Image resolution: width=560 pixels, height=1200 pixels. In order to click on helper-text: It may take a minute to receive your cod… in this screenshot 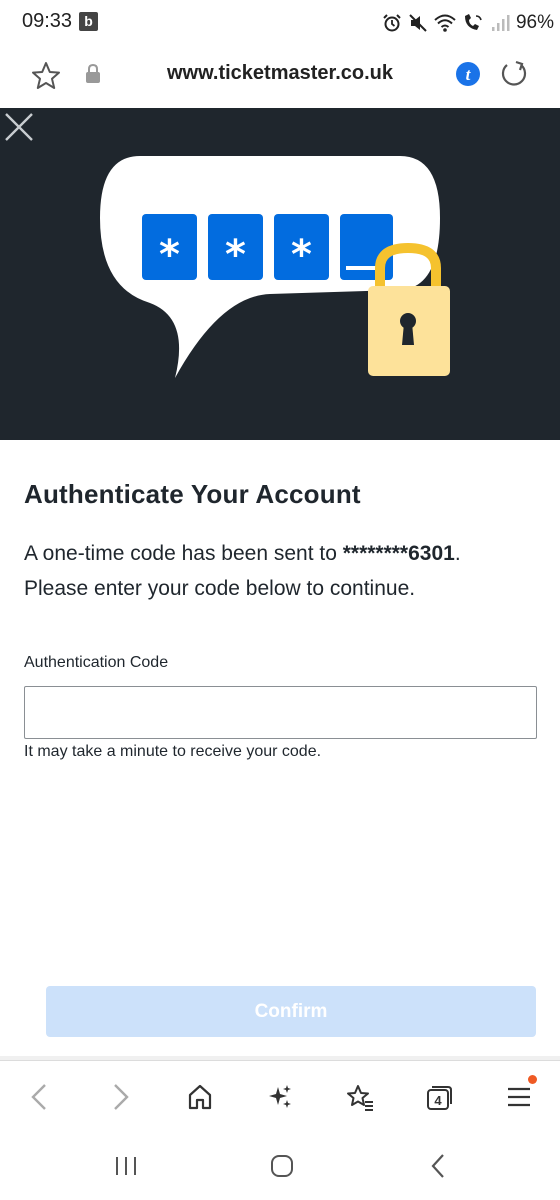, I will do `click(173, 751)`.